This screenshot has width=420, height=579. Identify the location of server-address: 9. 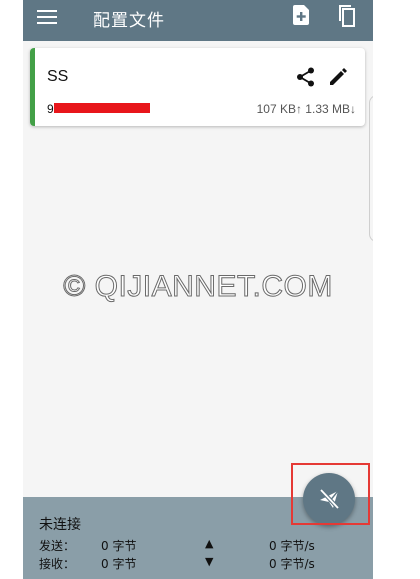
(50, 109).